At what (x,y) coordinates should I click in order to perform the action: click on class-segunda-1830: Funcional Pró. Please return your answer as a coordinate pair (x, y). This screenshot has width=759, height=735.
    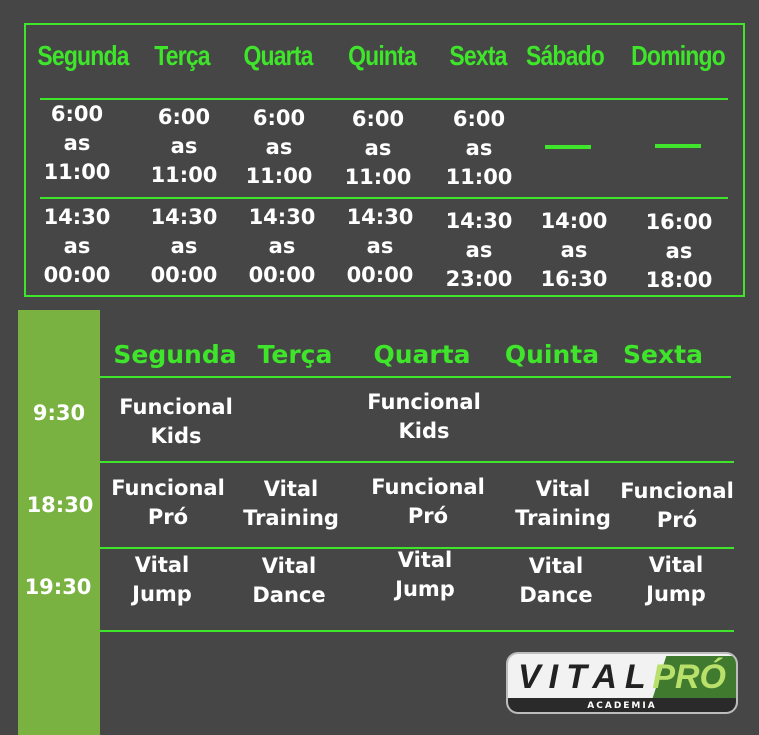
    Looking at the image, I should click on (168, 502).